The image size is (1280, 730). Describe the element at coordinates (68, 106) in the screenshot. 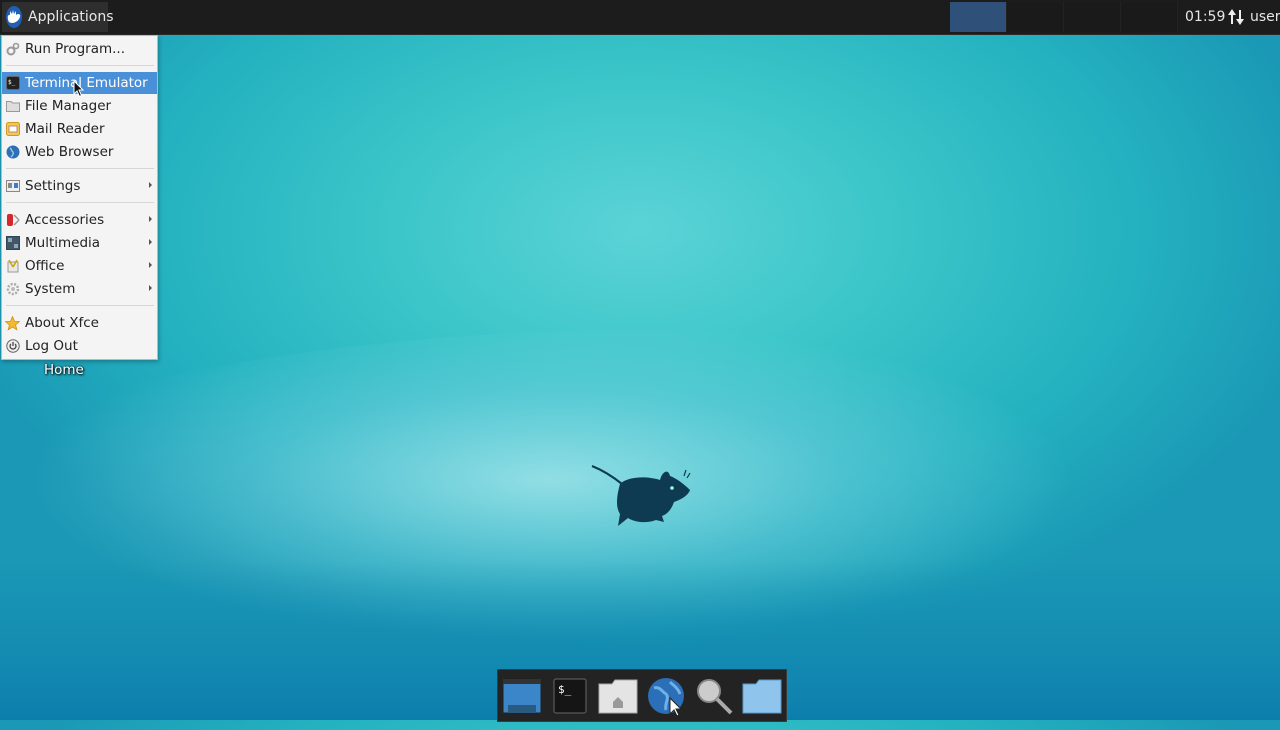

I see `menu-item-label: File Manager` at that location.